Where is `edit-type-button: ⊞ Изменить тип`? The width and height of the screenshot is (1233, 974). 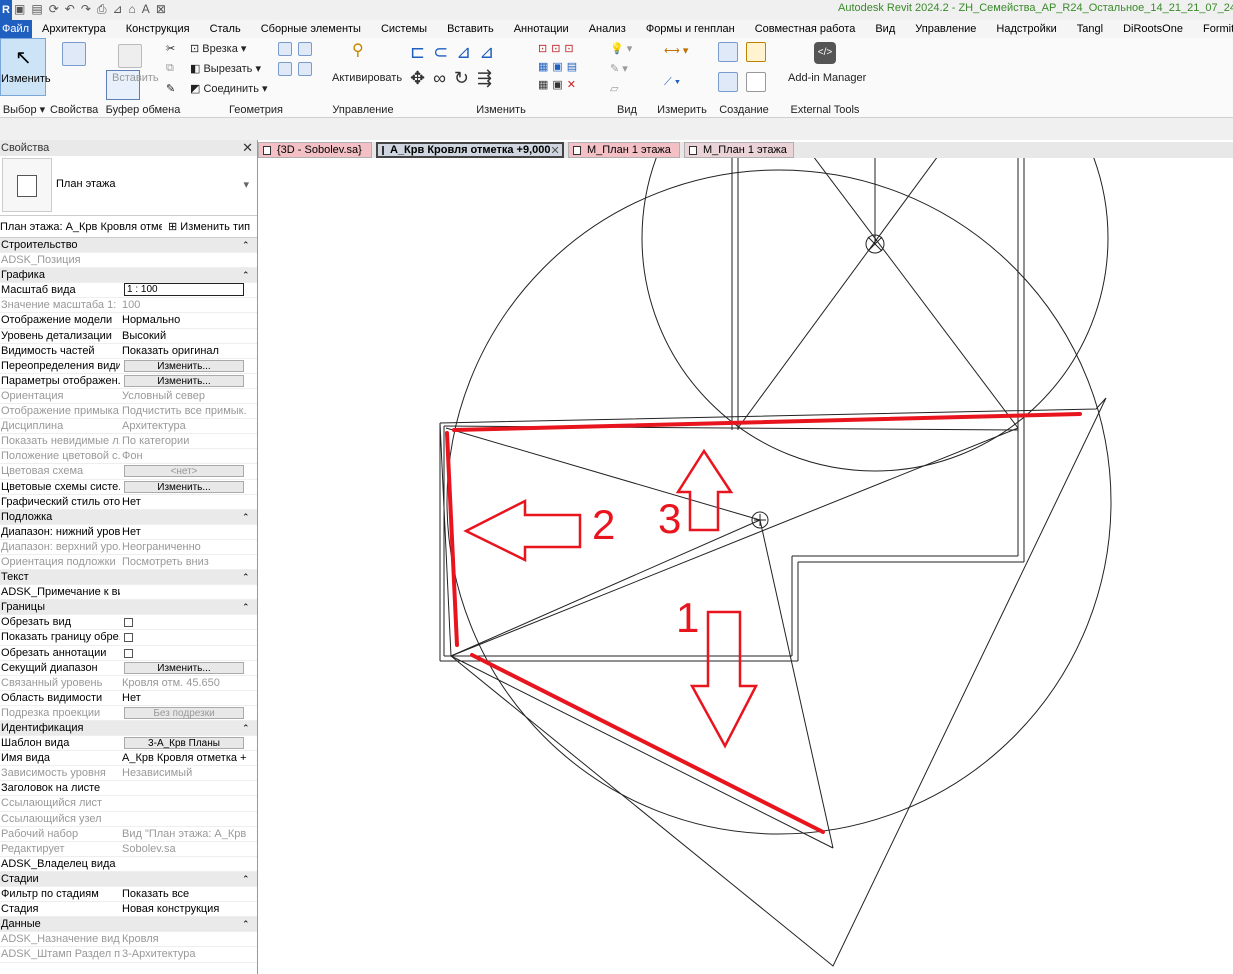 edit-type-button: ⊞ Изменить тип is located at coordinates (209, 227).